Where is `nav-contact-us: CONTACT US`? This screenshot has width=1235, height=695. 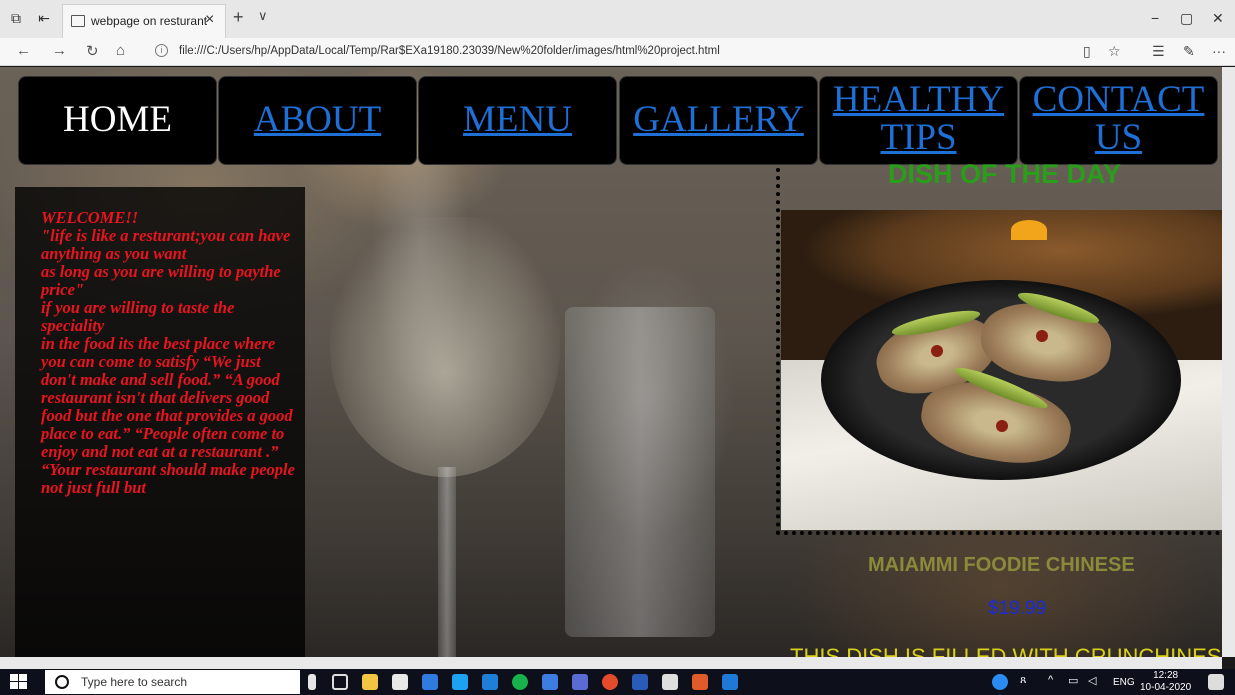
nav-contact-us: CONTACT US is located at coordinates (1118, 120).